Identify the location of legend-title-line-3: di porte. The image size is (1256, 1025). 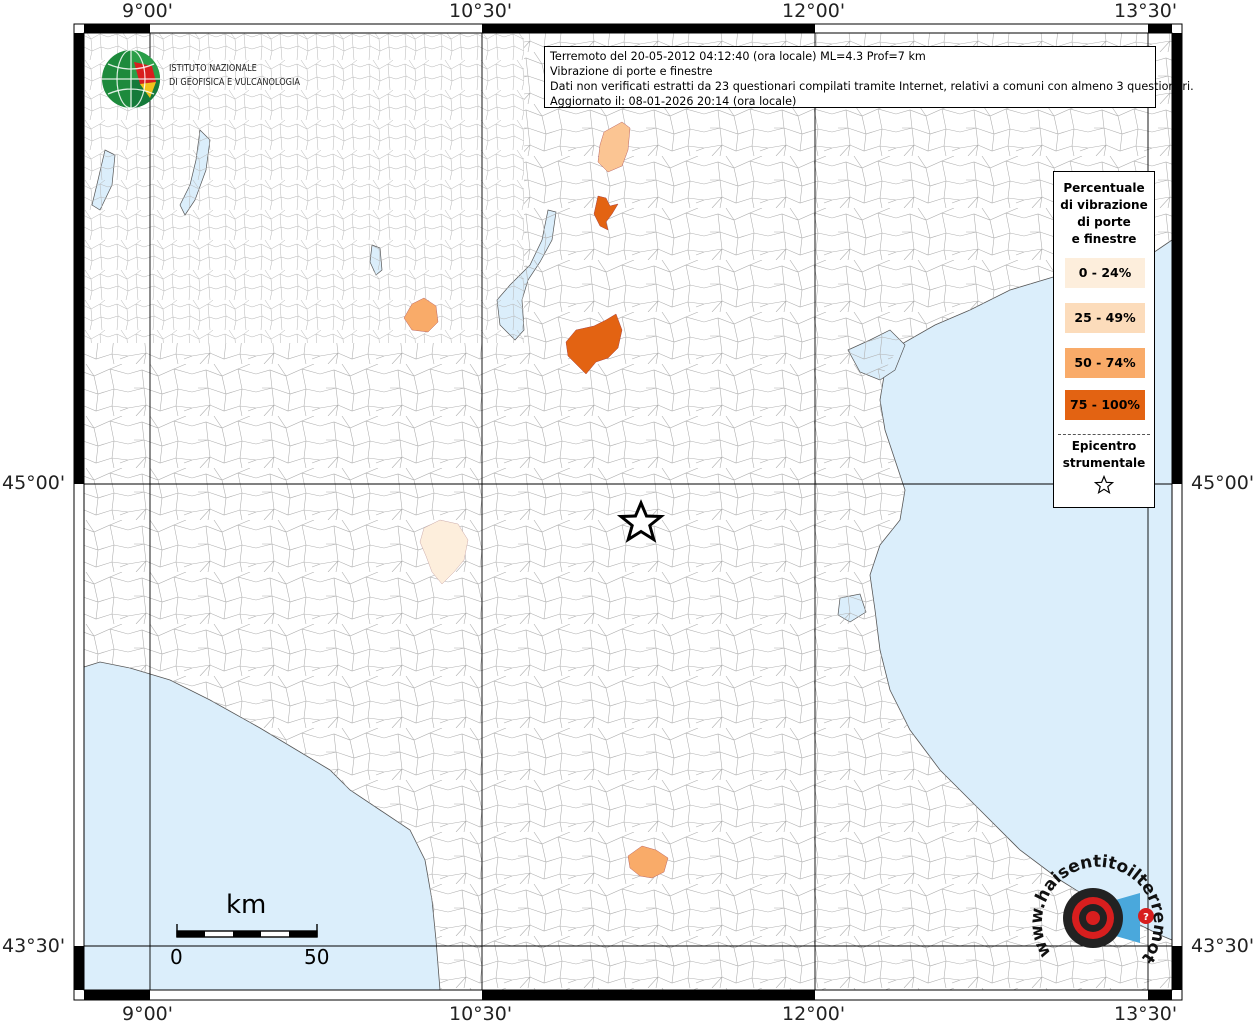
(1104, 222).